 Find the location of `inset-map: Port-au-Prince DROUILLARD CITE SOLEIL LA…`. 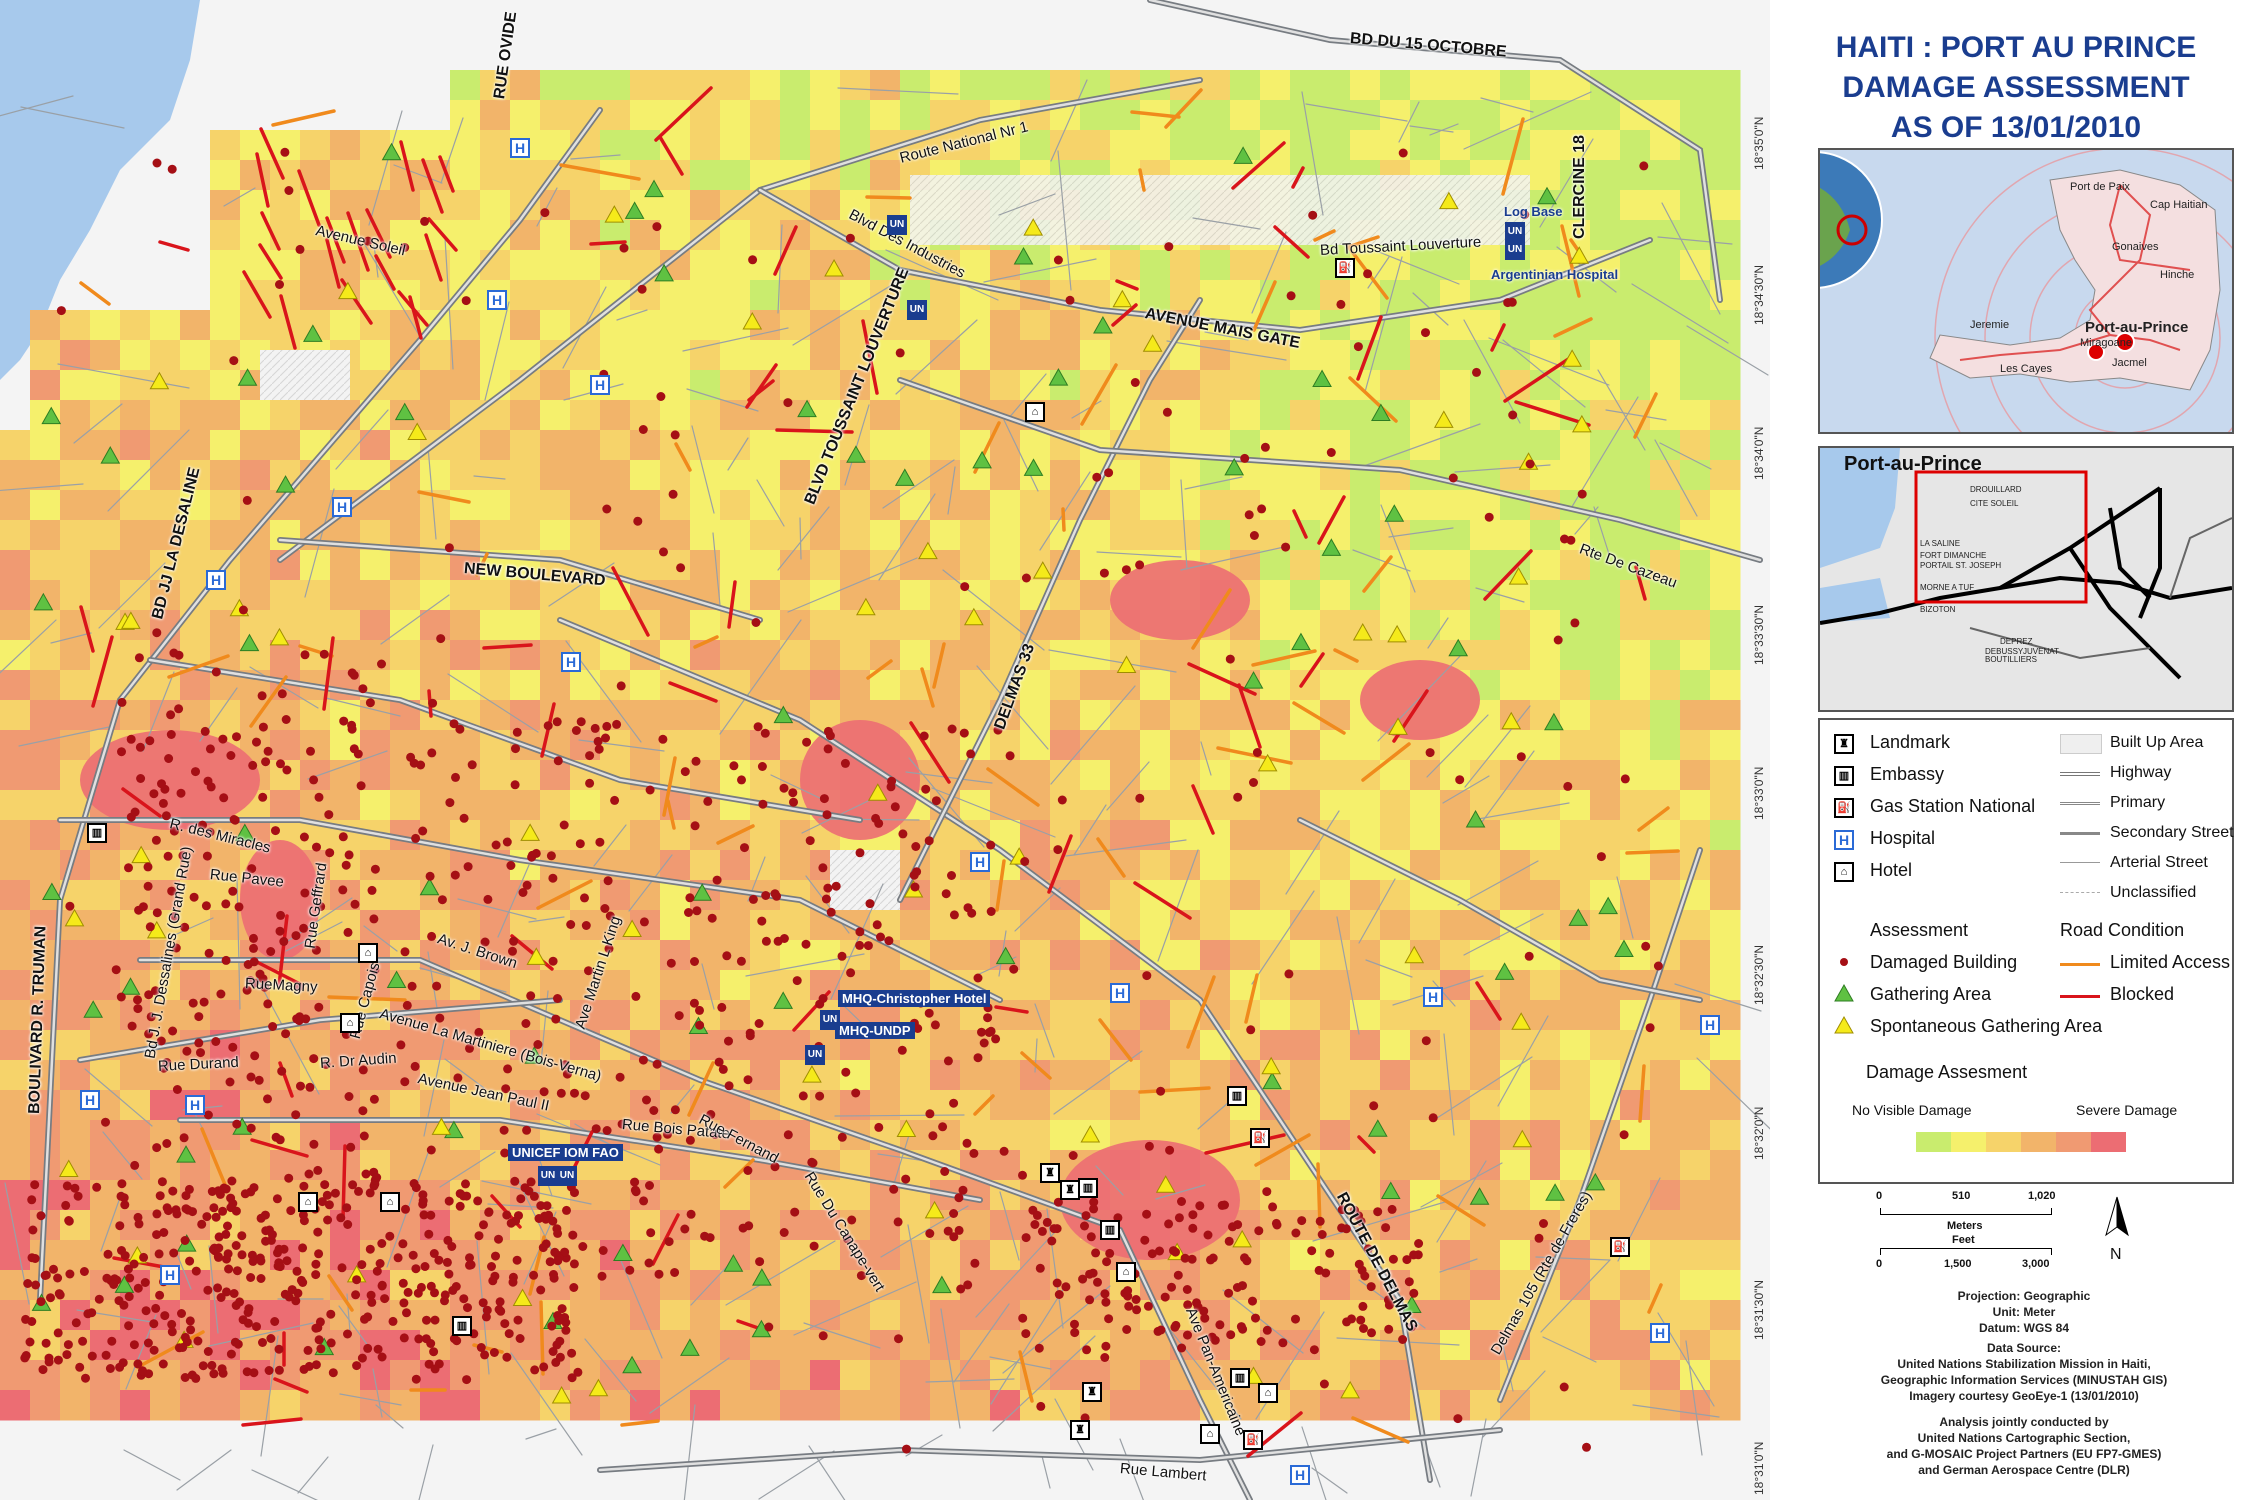

inset-map: Port-au-Prince DROUILLARD CITE SOLEIL LA… is located at coordinates (2026, 579).